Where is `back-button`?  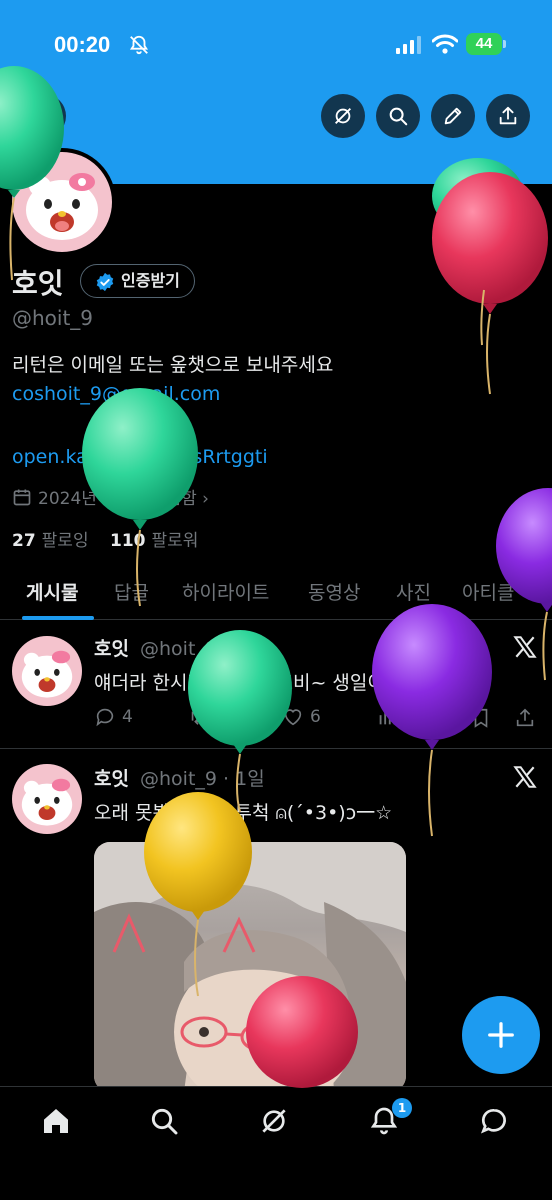 back-button is located at coordinates (44, 116).